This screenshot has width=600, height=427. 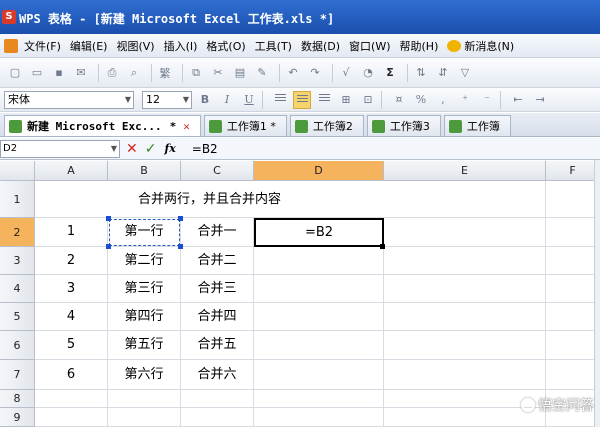 What do you see at coordinates (280, 100) in the screenshot?
I see `align-left-icon` at bounding box center [280, 100].